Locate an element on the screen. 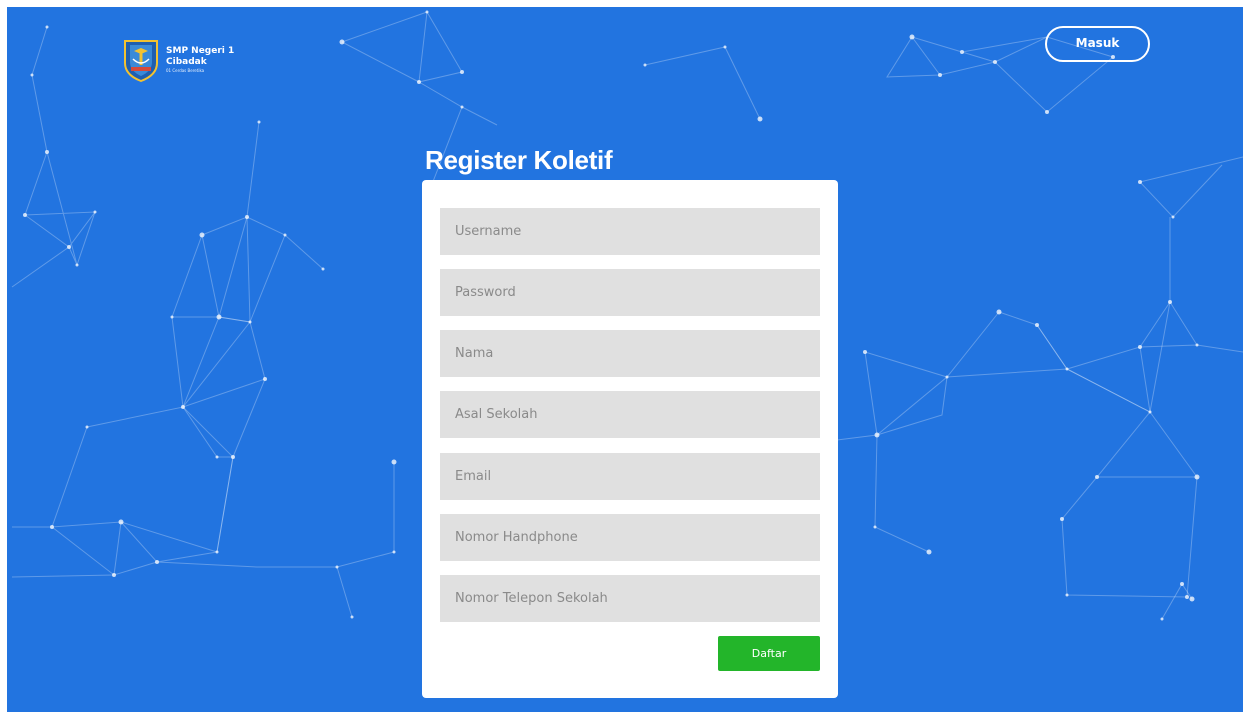  login-button: Masuk is located at coordinates (1097, 44).